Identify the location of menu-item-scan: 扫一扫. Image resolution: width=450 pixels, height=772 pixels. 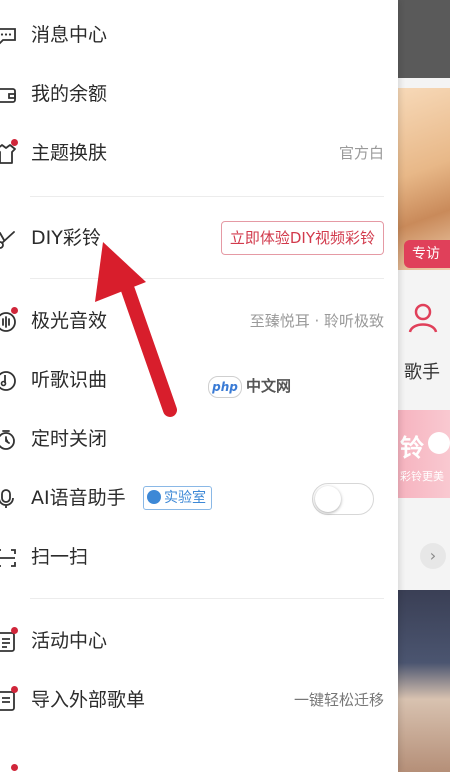
(199, 558).